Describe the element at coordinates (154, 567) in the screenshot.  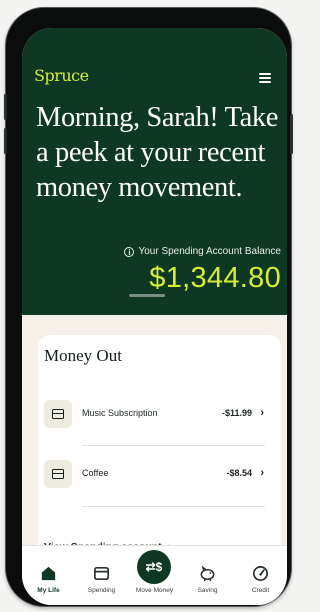
I see `transfer-icon: ⇄$` at that location.